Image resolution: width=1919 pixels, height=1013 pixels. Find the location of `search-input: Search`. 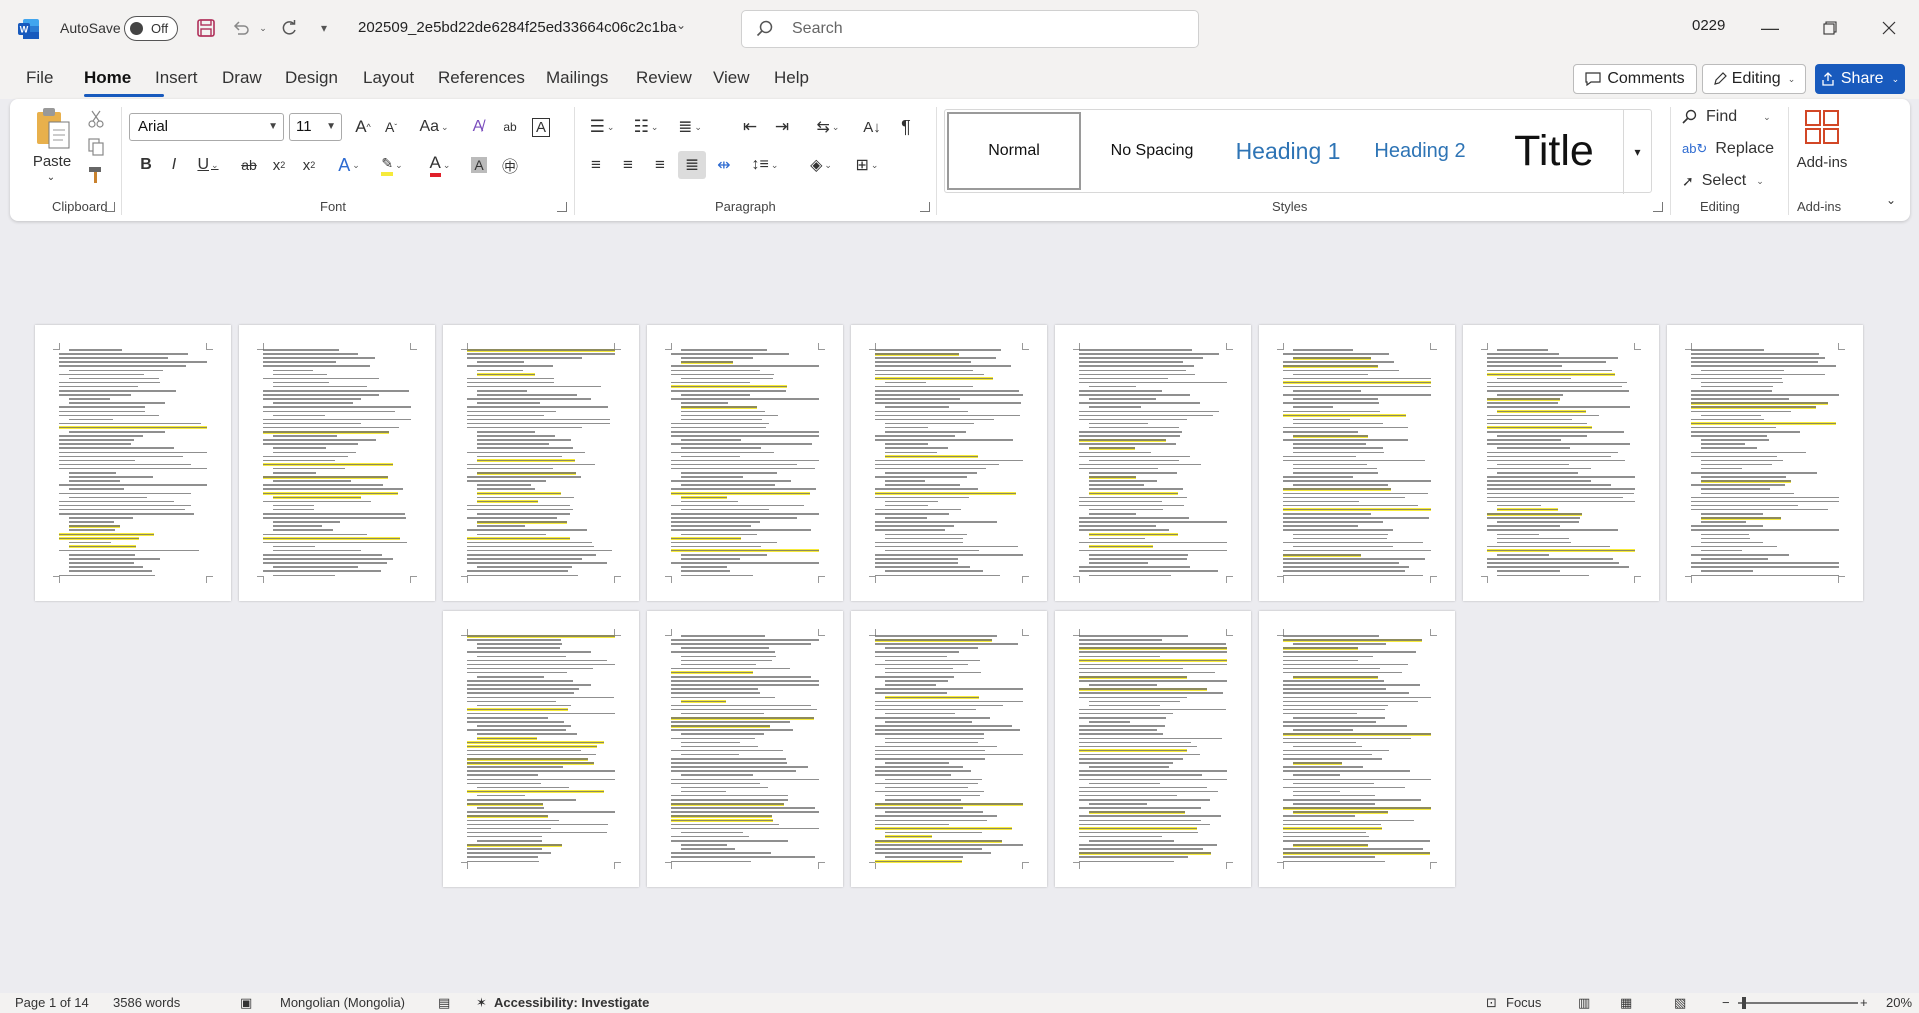

search-input: Search is located at coordinates (970, 29).